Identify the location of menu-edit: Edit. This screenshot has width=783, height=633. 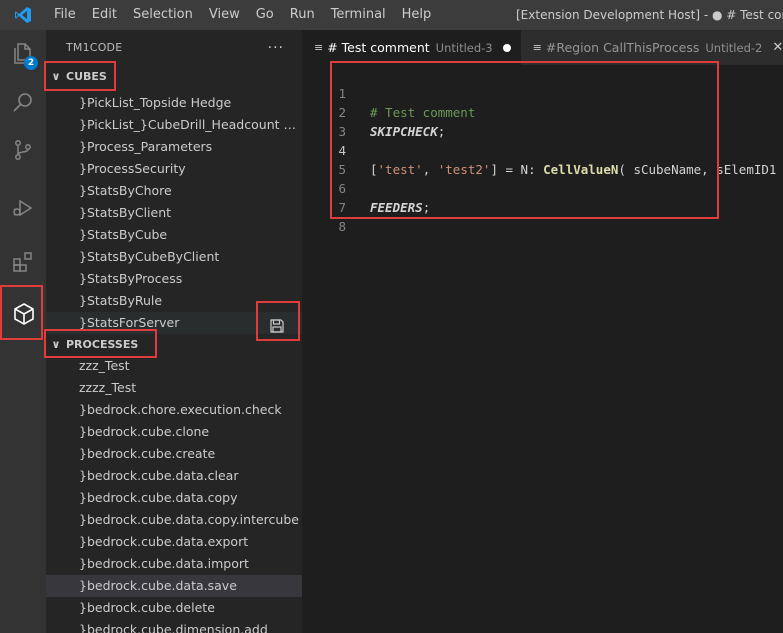
(104, 15).